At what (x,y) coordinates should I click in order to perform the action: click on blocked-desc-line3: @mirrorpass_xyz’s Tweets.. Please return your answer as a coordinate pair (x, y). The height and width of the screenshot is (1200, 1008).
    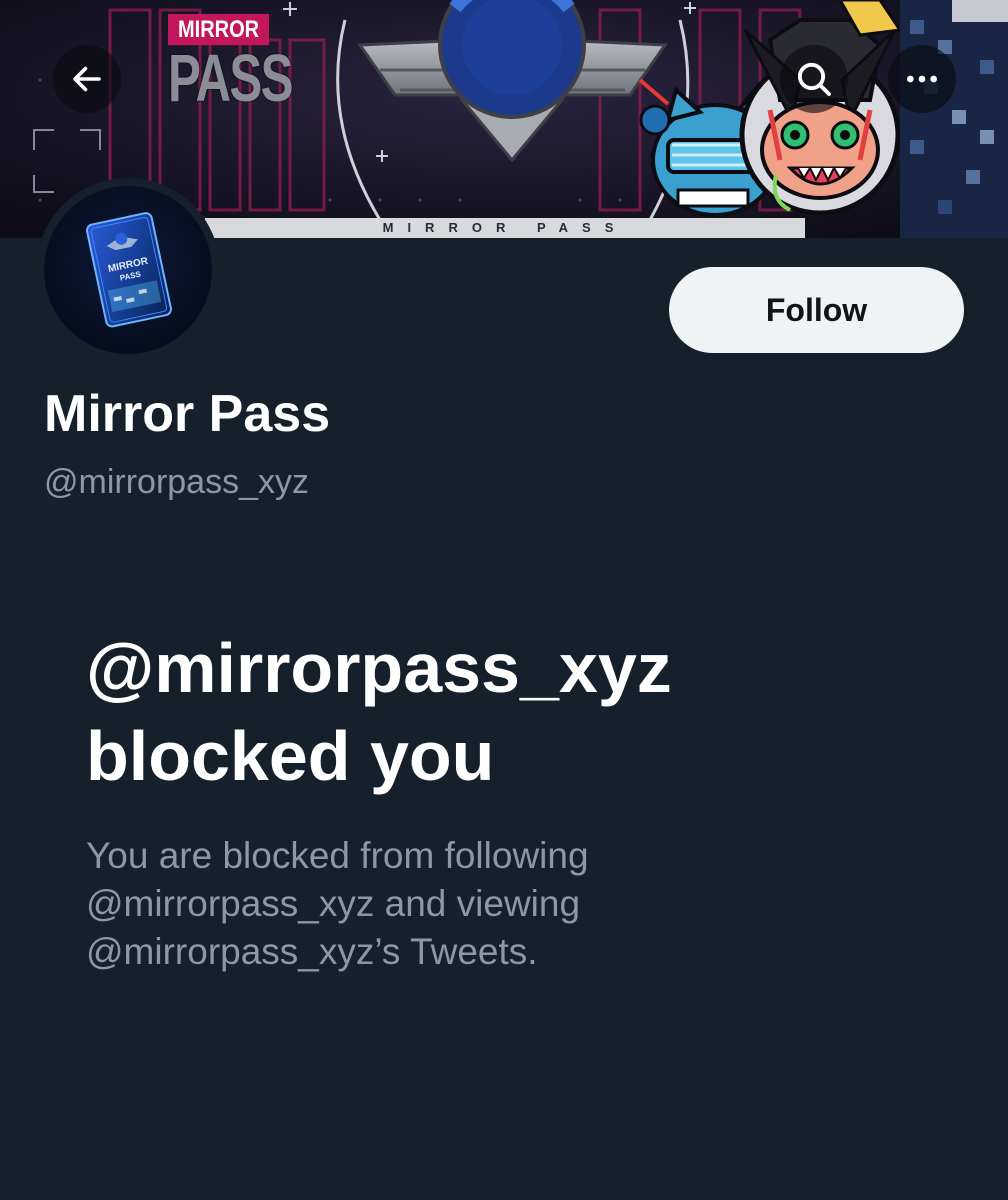
    Looking at the image, I should click on (312, 951).